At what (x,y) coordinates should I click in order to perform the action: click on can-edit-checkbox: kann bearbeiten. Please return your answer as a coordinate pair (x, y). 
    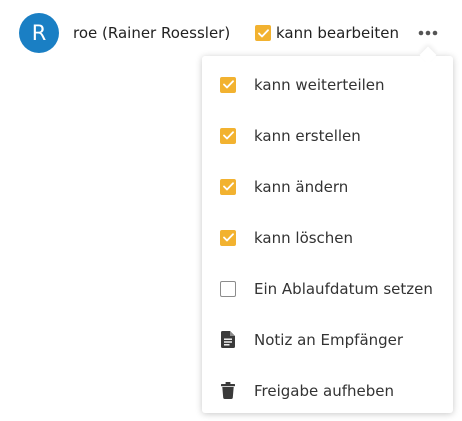
    Looking at the image, I should click on (327, 33).